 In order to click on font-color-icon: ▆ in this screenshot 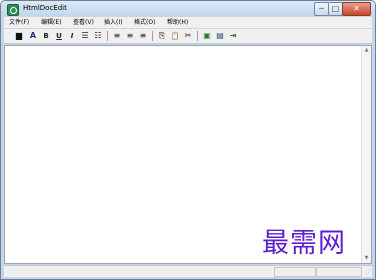, I will do `click(19, 36)`.